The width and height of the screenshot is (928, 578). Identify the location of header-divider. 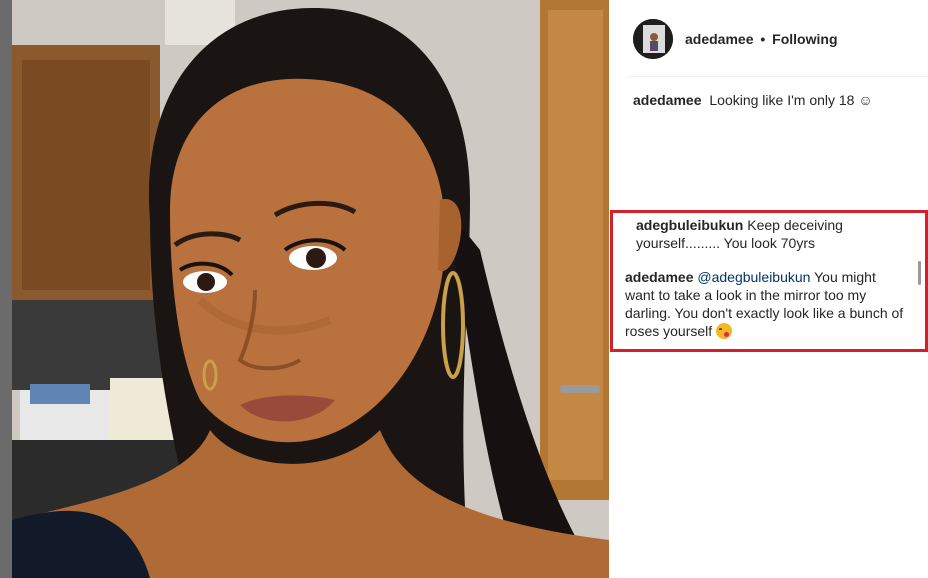
(777, 76).